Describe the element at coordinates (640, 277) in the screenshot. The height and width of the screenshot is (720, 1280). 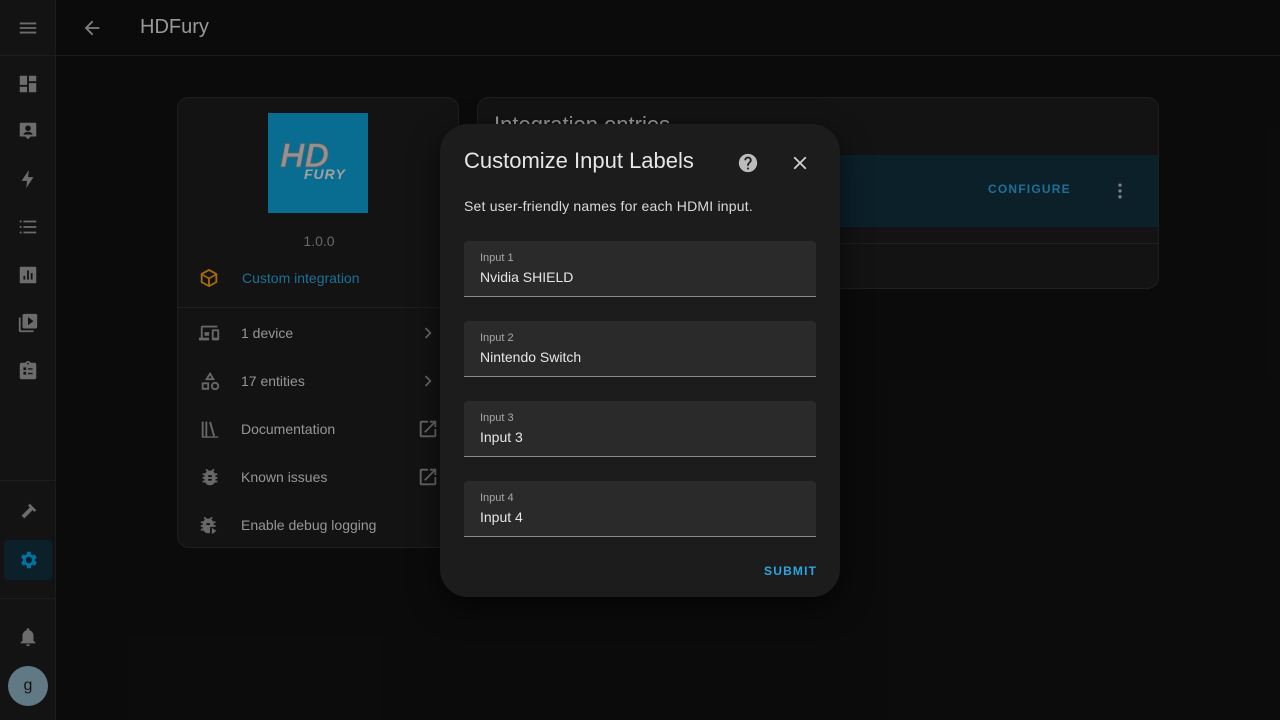
I see `input-1-text` at that location.